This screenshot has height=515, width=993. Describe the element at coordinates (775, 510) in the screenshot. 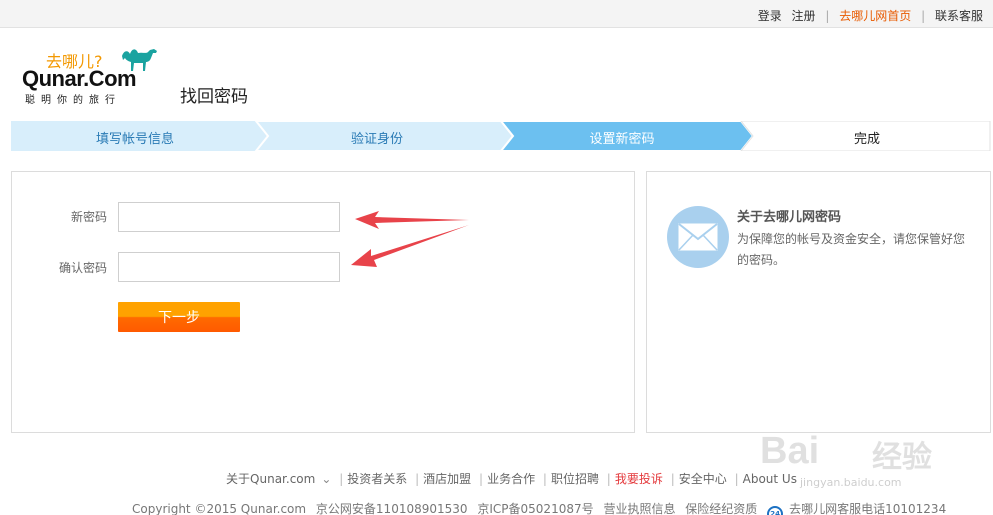

I see `24h-service-icon: 24` at that location.